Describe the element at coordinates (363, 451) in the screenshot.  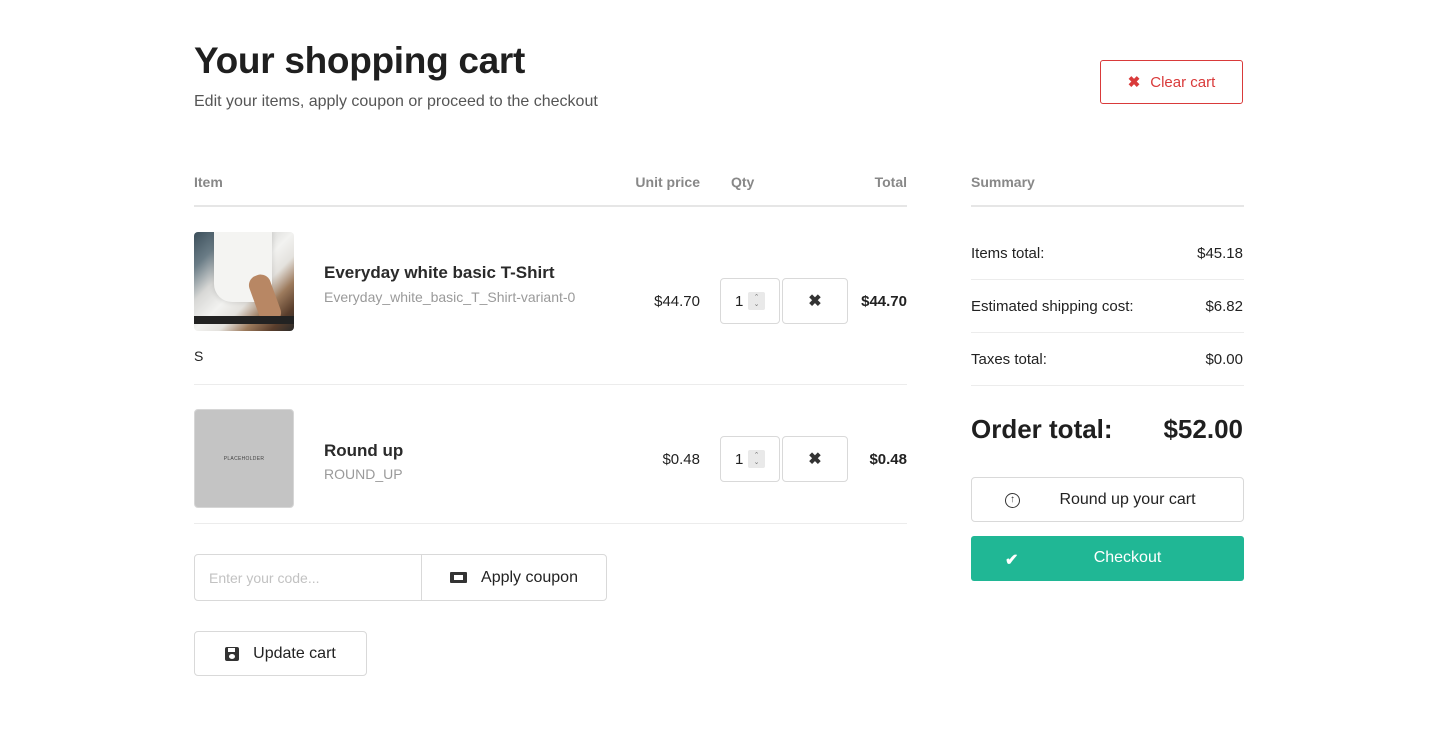
I see `item-name: Round up` at that location.